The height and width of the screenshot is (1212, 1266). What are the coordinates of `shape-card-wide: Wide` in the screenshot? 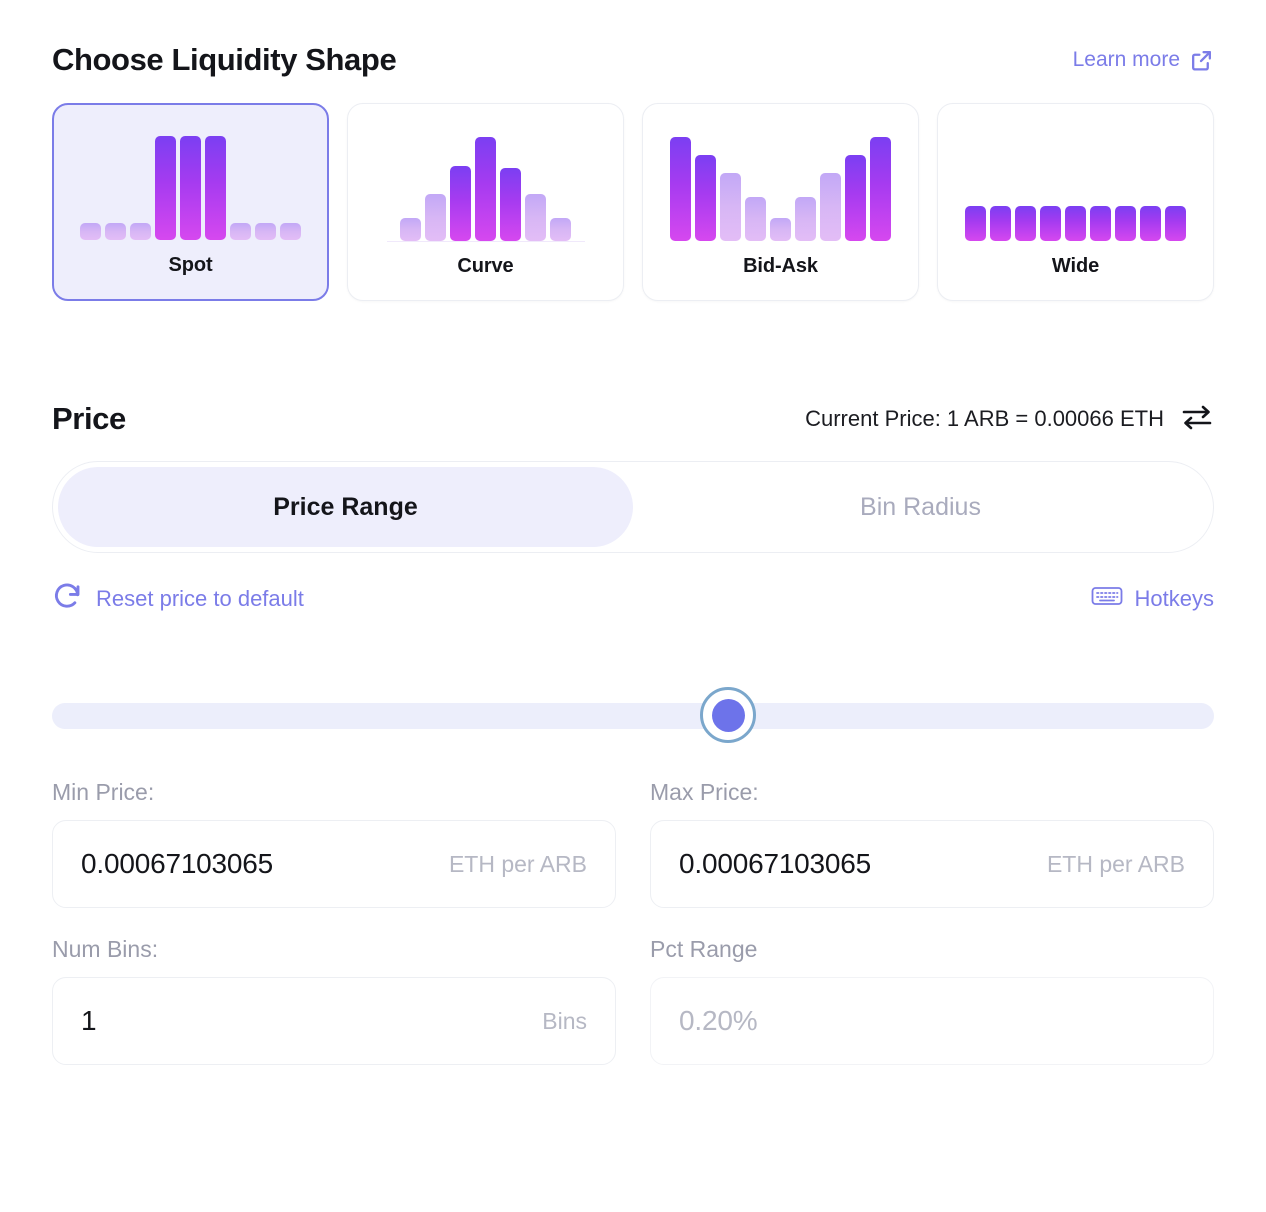 It's located at (1075, 202).